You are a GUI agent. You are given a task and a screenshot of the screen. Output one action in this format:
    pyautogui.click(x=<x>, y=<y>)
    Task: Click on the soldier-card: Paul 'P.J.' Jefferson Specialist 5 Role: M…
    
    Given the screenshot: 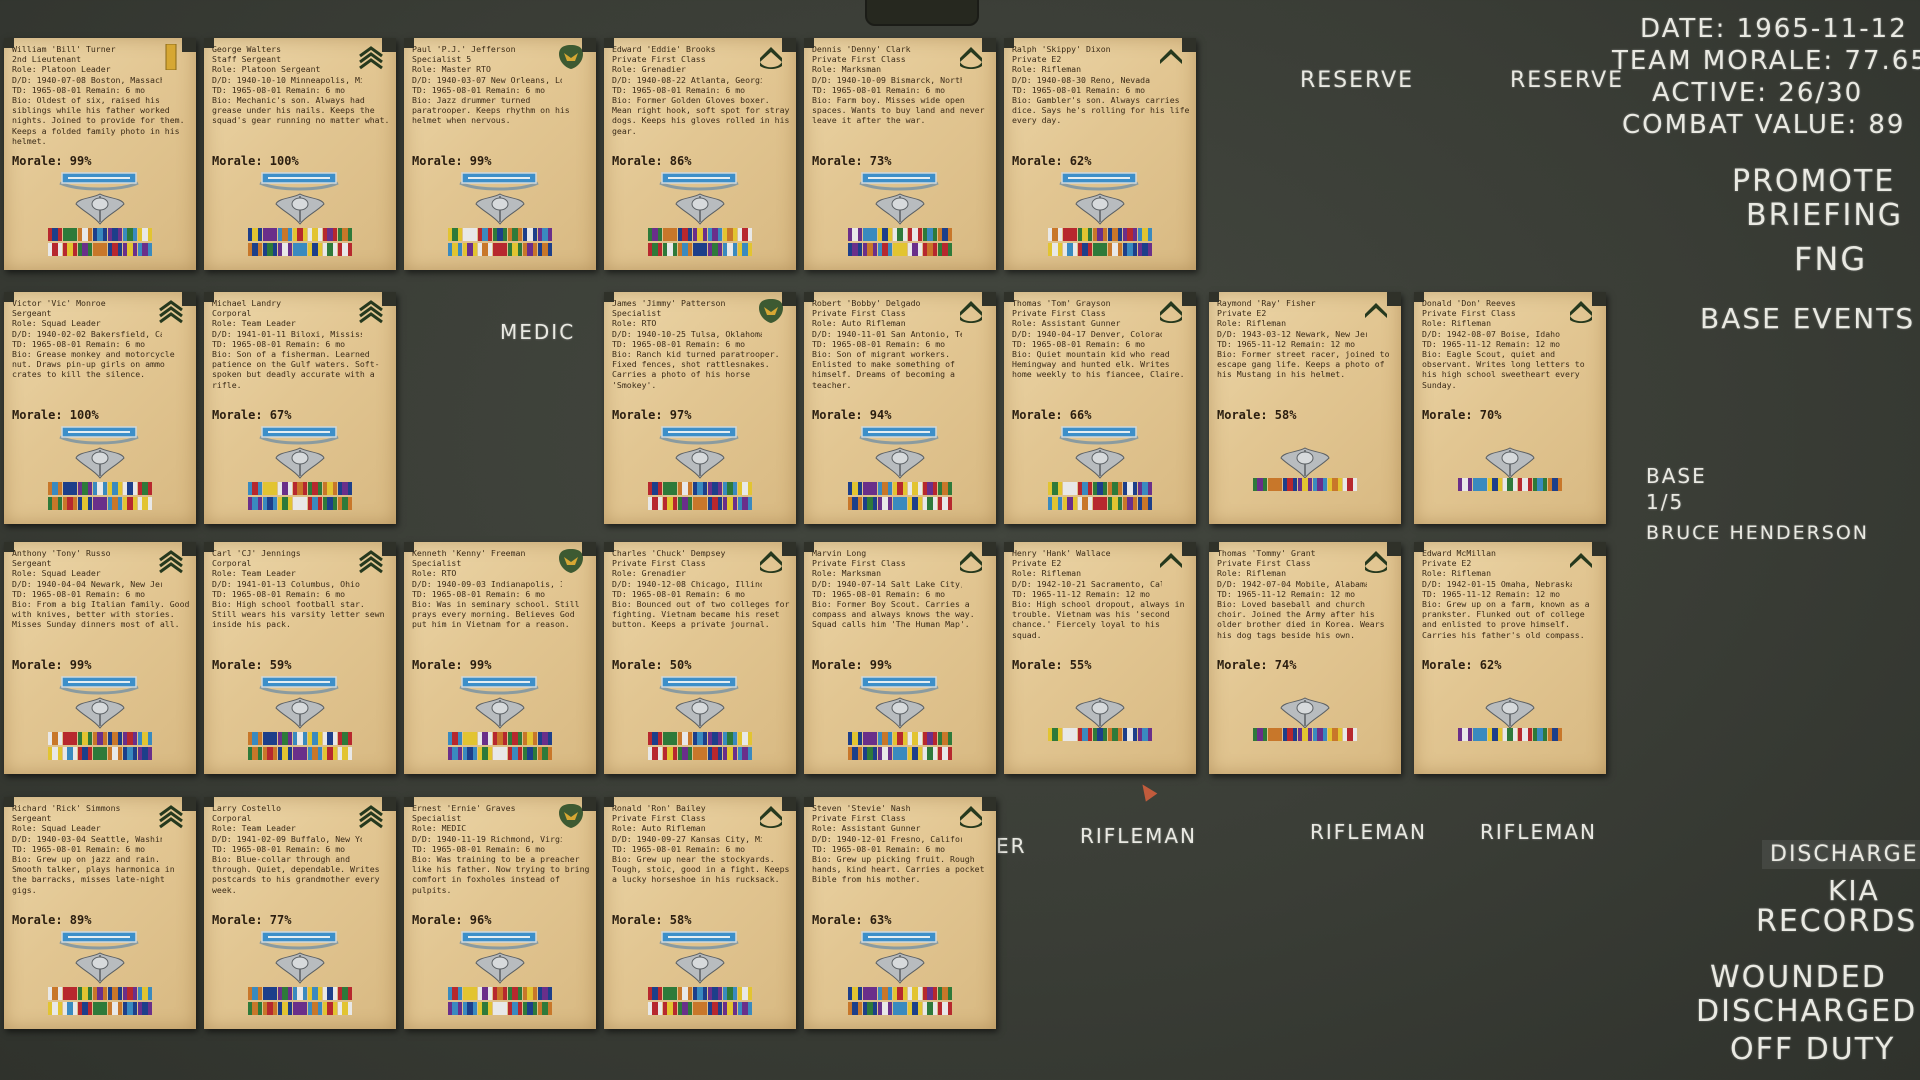 What is the action you would take?
    pyautogui.click(x=500, y=154)
    